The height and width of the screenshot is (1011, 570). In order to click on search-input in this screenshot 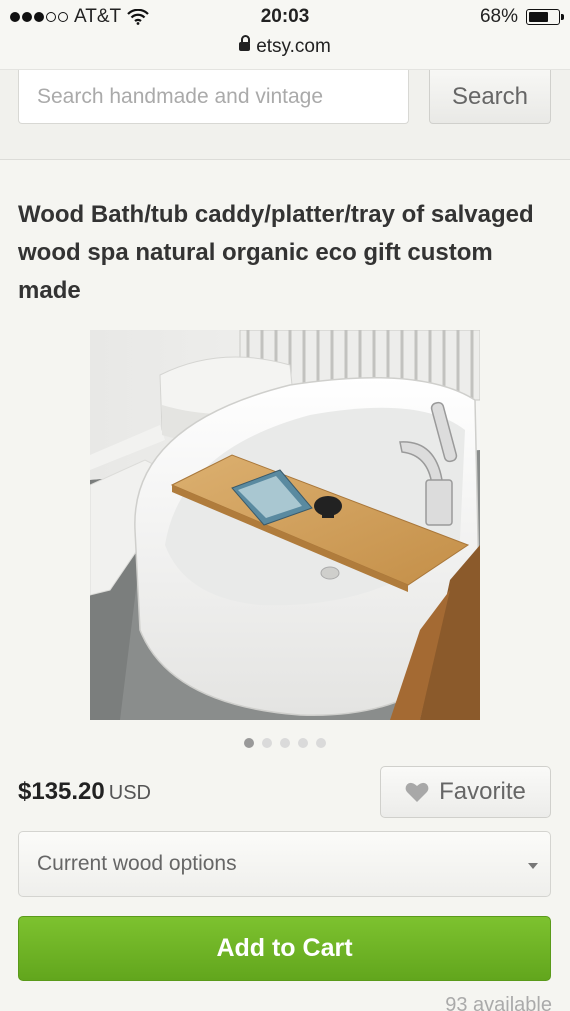, I will do `click(213, 97)`.